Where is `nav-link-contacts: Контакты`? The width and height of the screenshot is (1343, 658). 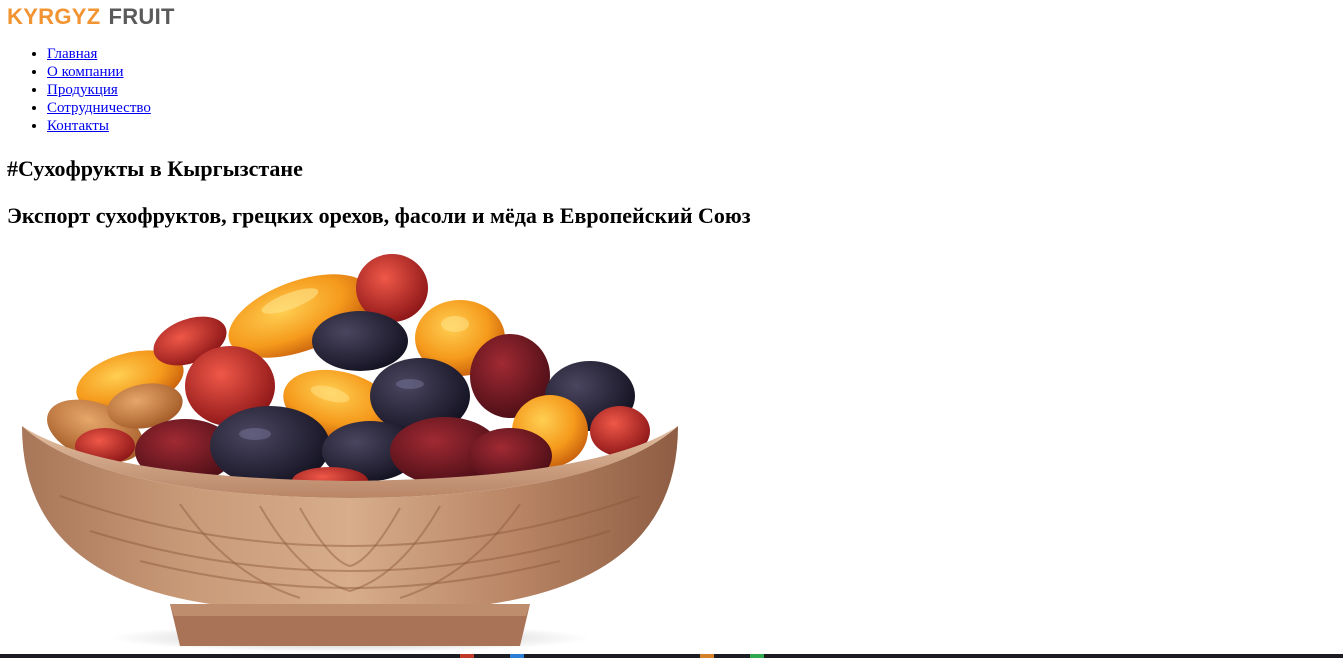 nav-link-contacts: Контакты is located at coordinates (78, 126).